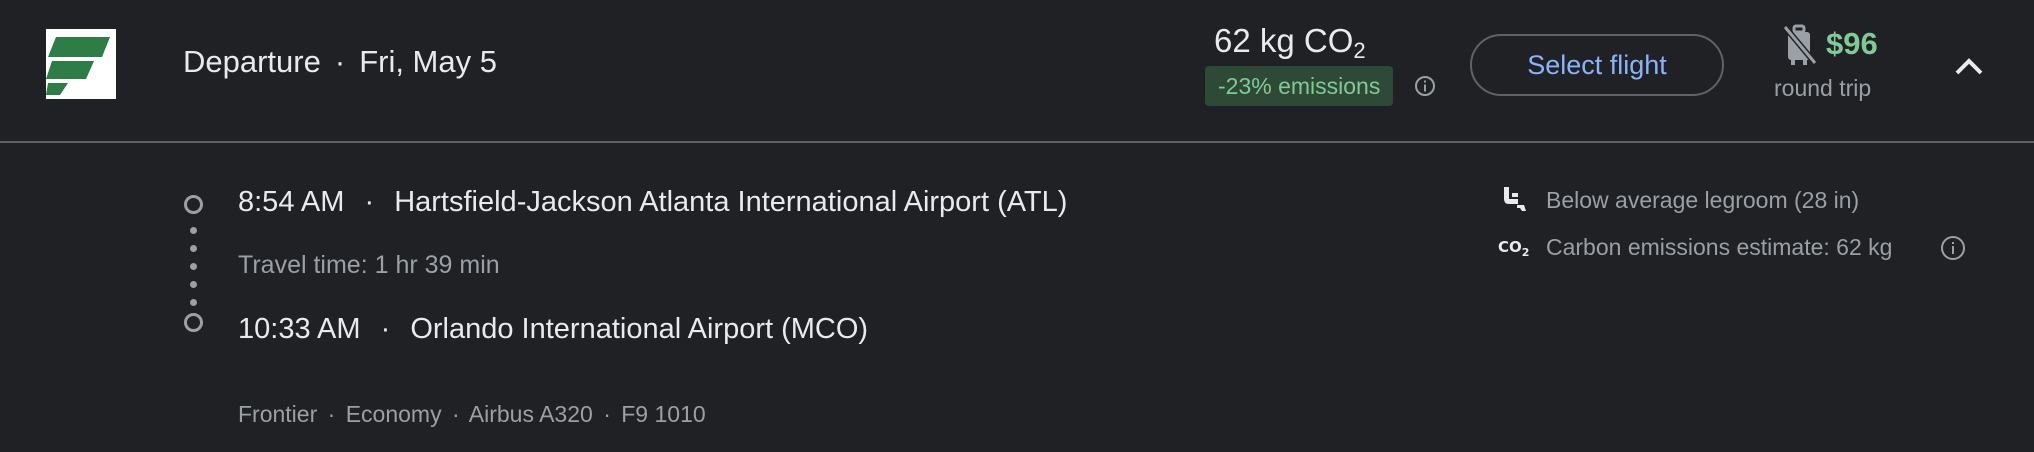 Image resolution: width=2034 pixels, height=452 pixels. I want to click on emissions-badge: -23% emissions, so click(1299, 86).